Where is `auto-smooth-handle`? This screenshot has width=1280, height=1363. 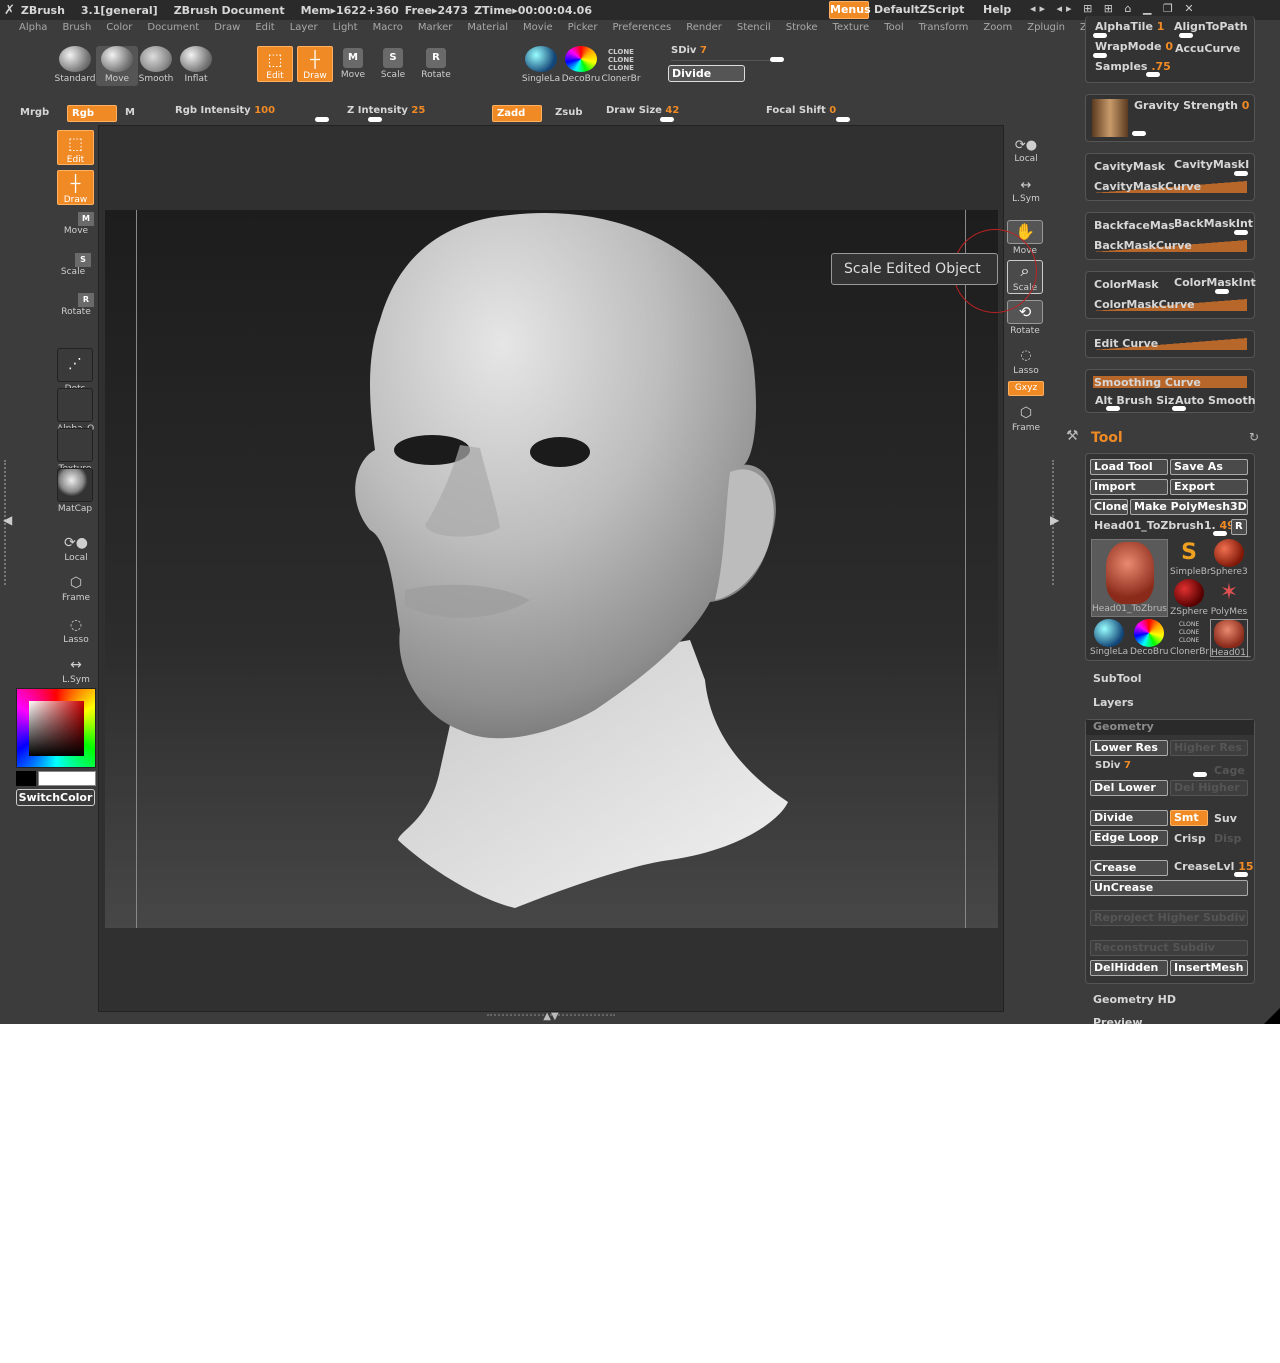 auto-smooth-handle is located at coordinates (1179, 408).